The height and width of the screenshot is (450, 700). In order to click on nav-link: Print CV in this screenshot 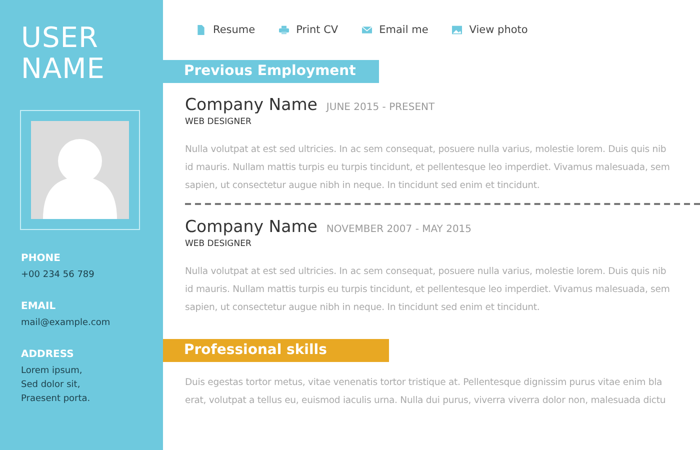, I will do `click(308, 30)`.